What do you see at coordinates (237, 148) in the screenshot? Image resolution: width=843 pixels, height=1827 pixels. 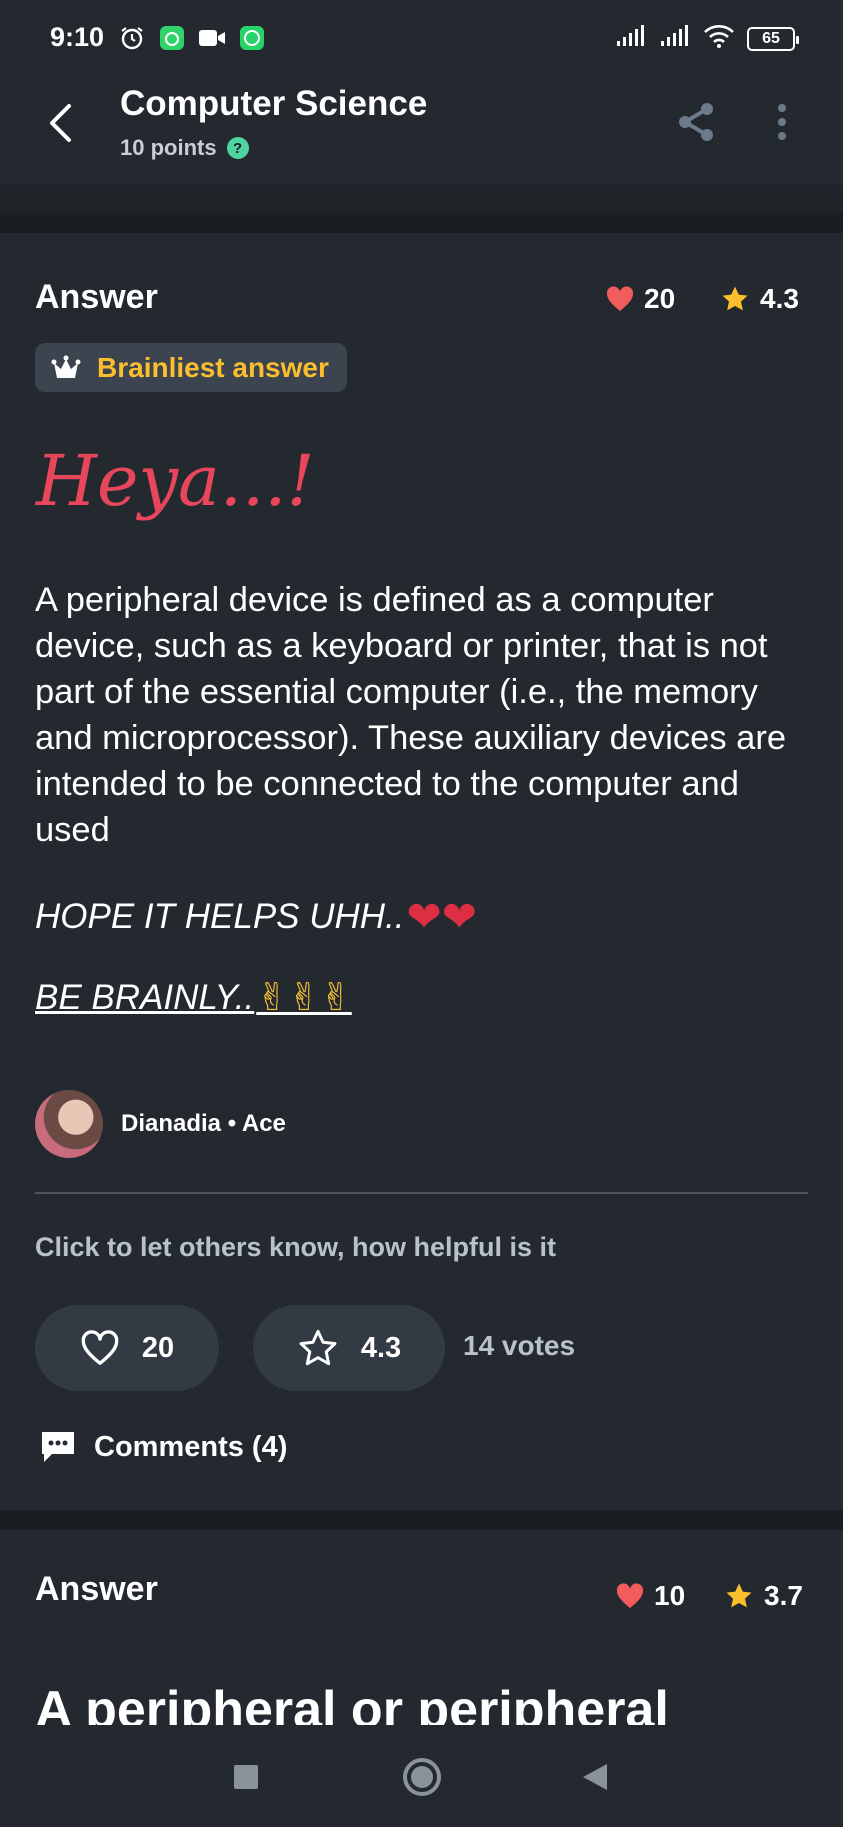 I see `help-icon: ?` at bounding box center [237, 148].